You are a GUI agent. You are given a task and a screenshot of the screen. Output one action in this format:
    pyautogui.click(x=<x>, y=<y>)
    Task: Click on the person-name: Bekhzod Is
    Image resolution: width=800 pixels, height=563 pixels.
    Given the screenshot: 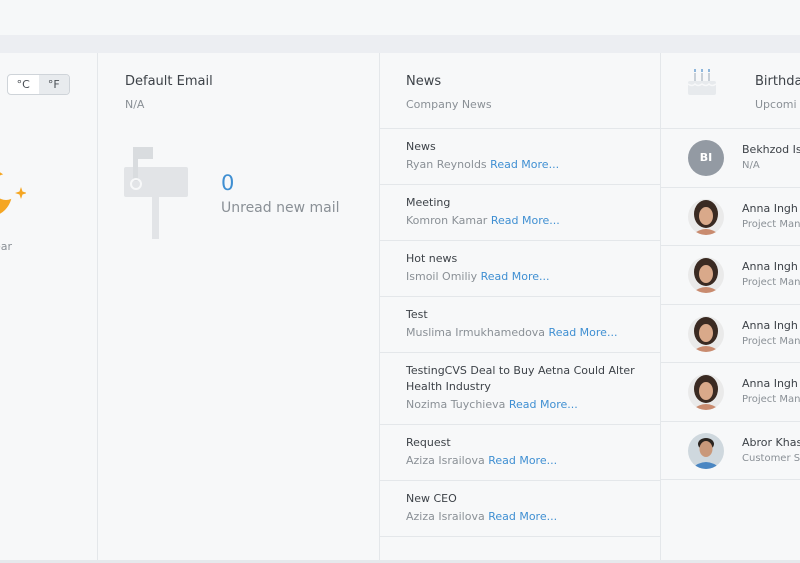 What is the action you would take?
    pyautogui.click(x=771, y=149)
    